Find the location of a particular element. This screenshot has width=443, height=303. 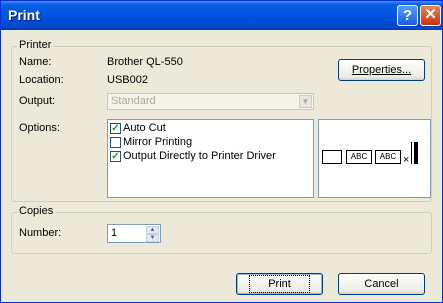

close-icon: ✕ is located at coordinates (430, 15).